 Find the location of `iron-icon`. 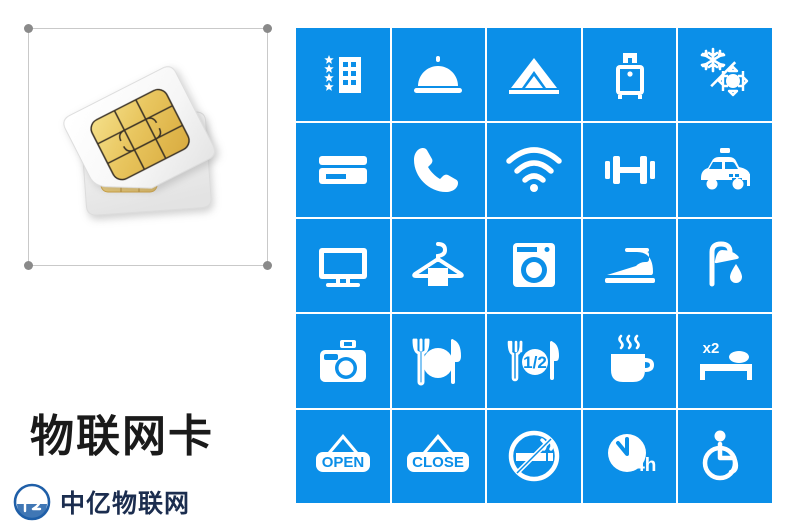

iron-icon is located at coordinates (629, 266).